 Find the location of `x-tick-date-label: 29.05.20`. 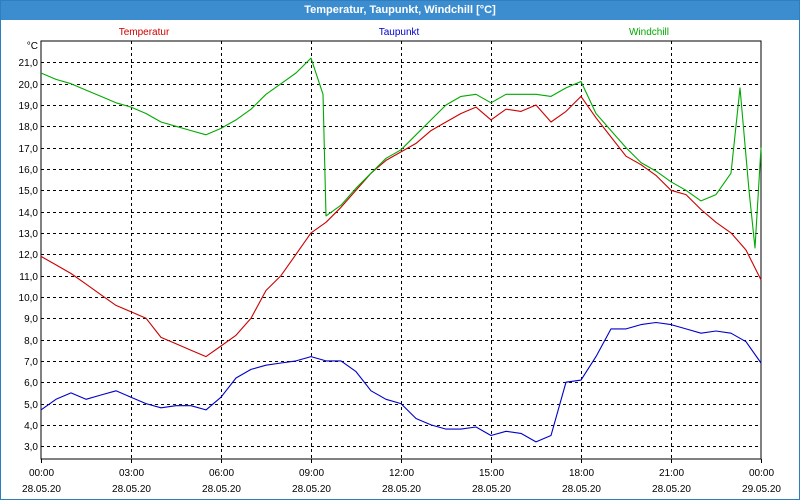

x-tick-date-label: 29.05.20 is located at coordinates (761, 489).